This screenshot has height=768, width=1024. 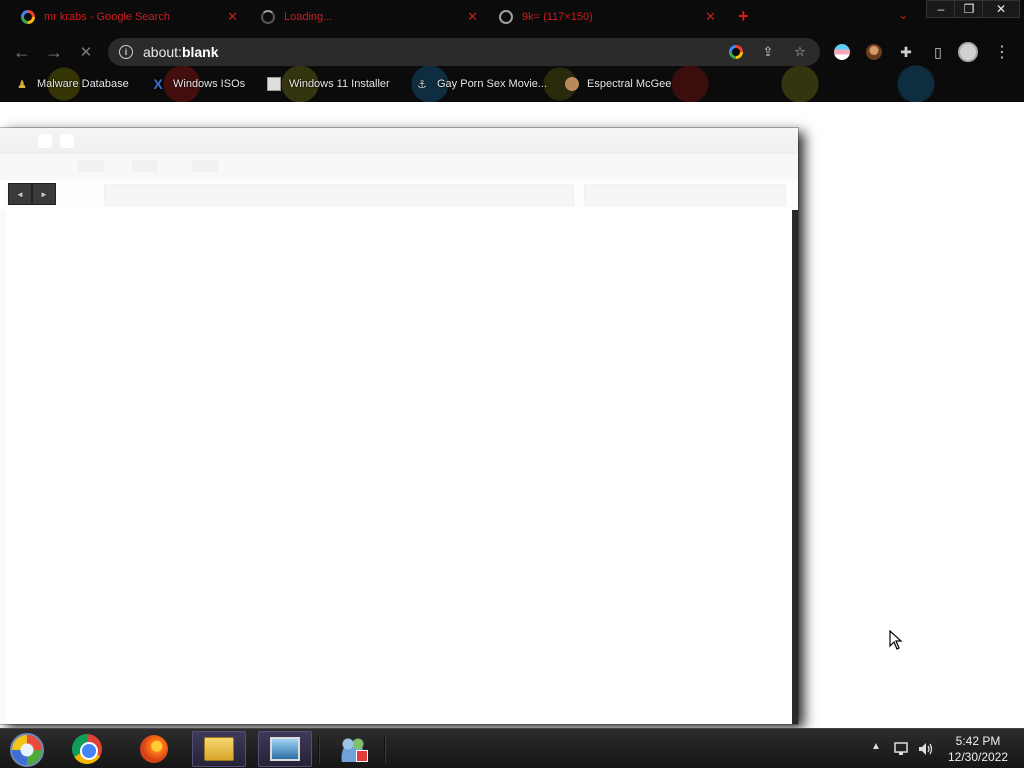 I want to click on bookmark-espectral-mcgee: Espectral McGee, so click(x=617, y=84).